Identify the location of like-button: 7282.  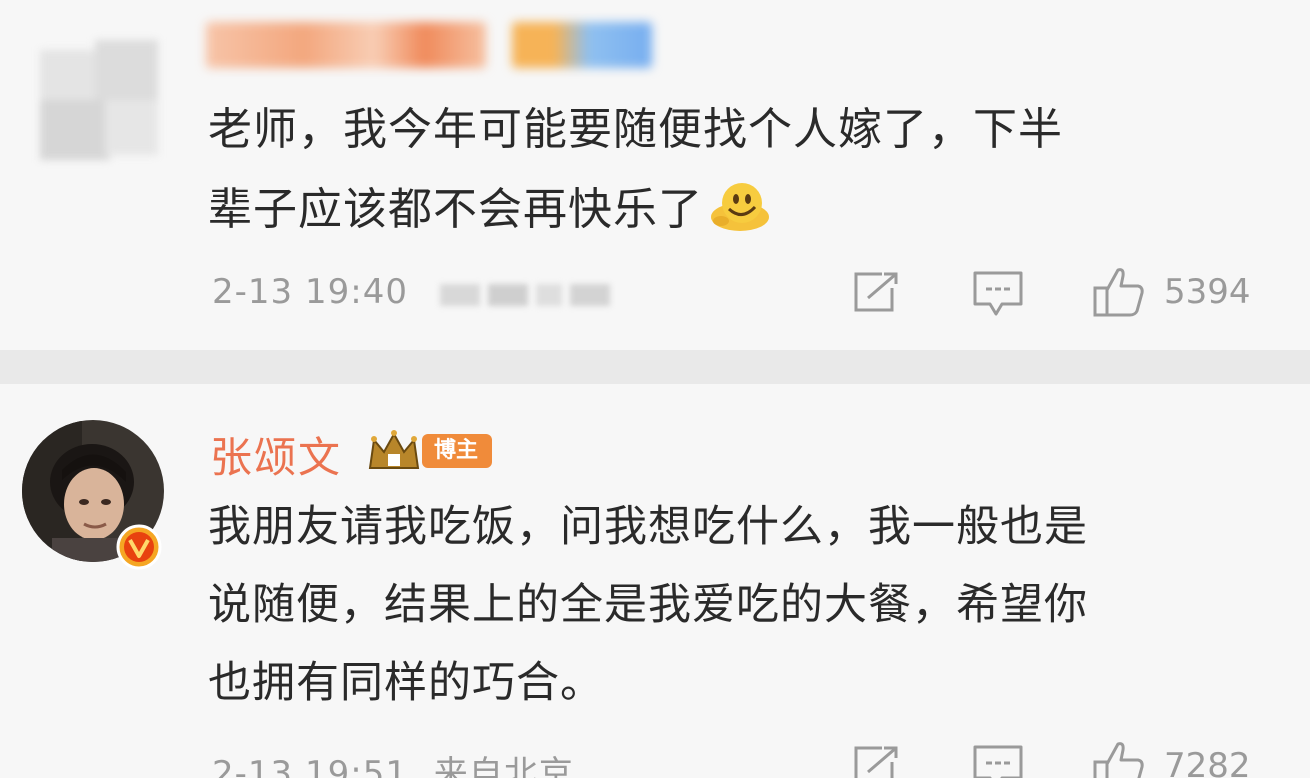
(1171, 759).